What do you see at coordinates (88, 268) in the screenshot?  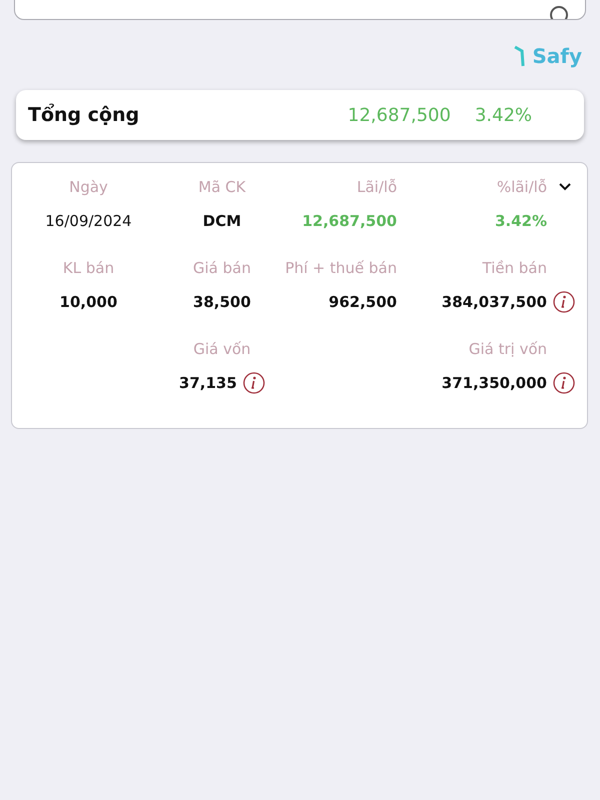 I see `column-label: KL bán` at bounding box center [88, 268].